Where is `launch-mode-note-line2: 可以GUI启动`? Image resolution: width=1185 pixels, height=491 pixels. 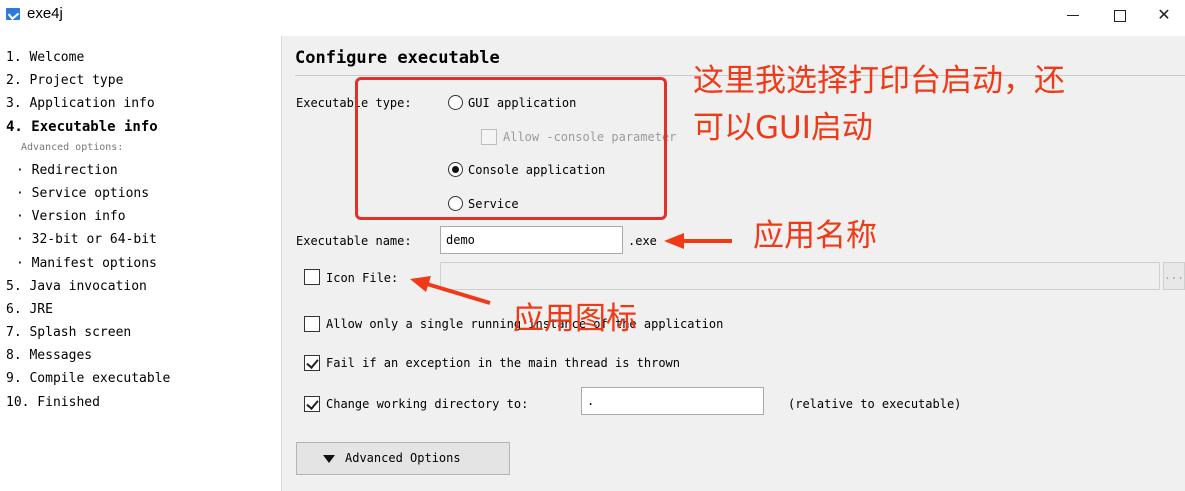 launch-mode-note-line2: 可以GUI启动 is located at coordinates (783, 128).